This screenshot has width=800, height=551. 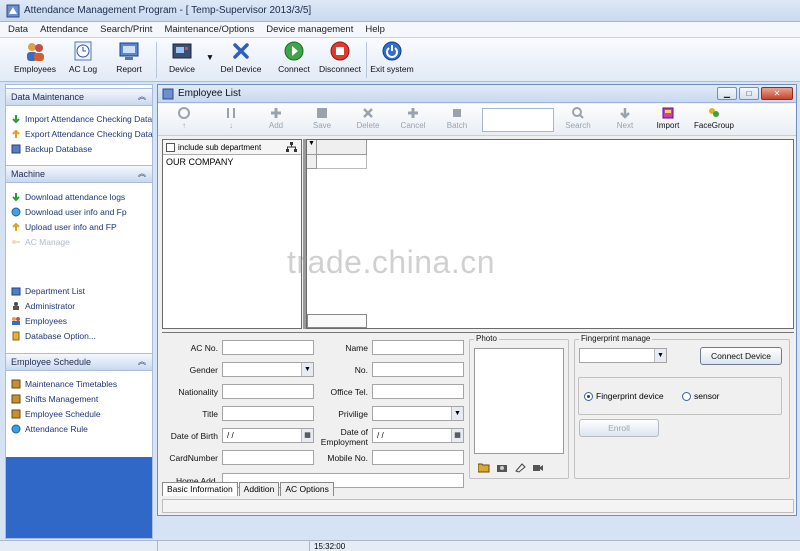 I want to click on connect-button: Connect, so click(x=294, y=57).